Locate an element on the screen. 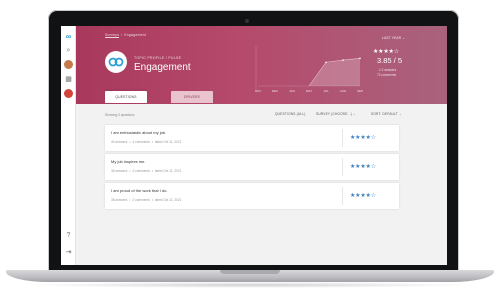 Image resolution: width=500 pixels, height=300 pixels. period-filter-label: LAST YEAR is located at coordinates (392, 38).